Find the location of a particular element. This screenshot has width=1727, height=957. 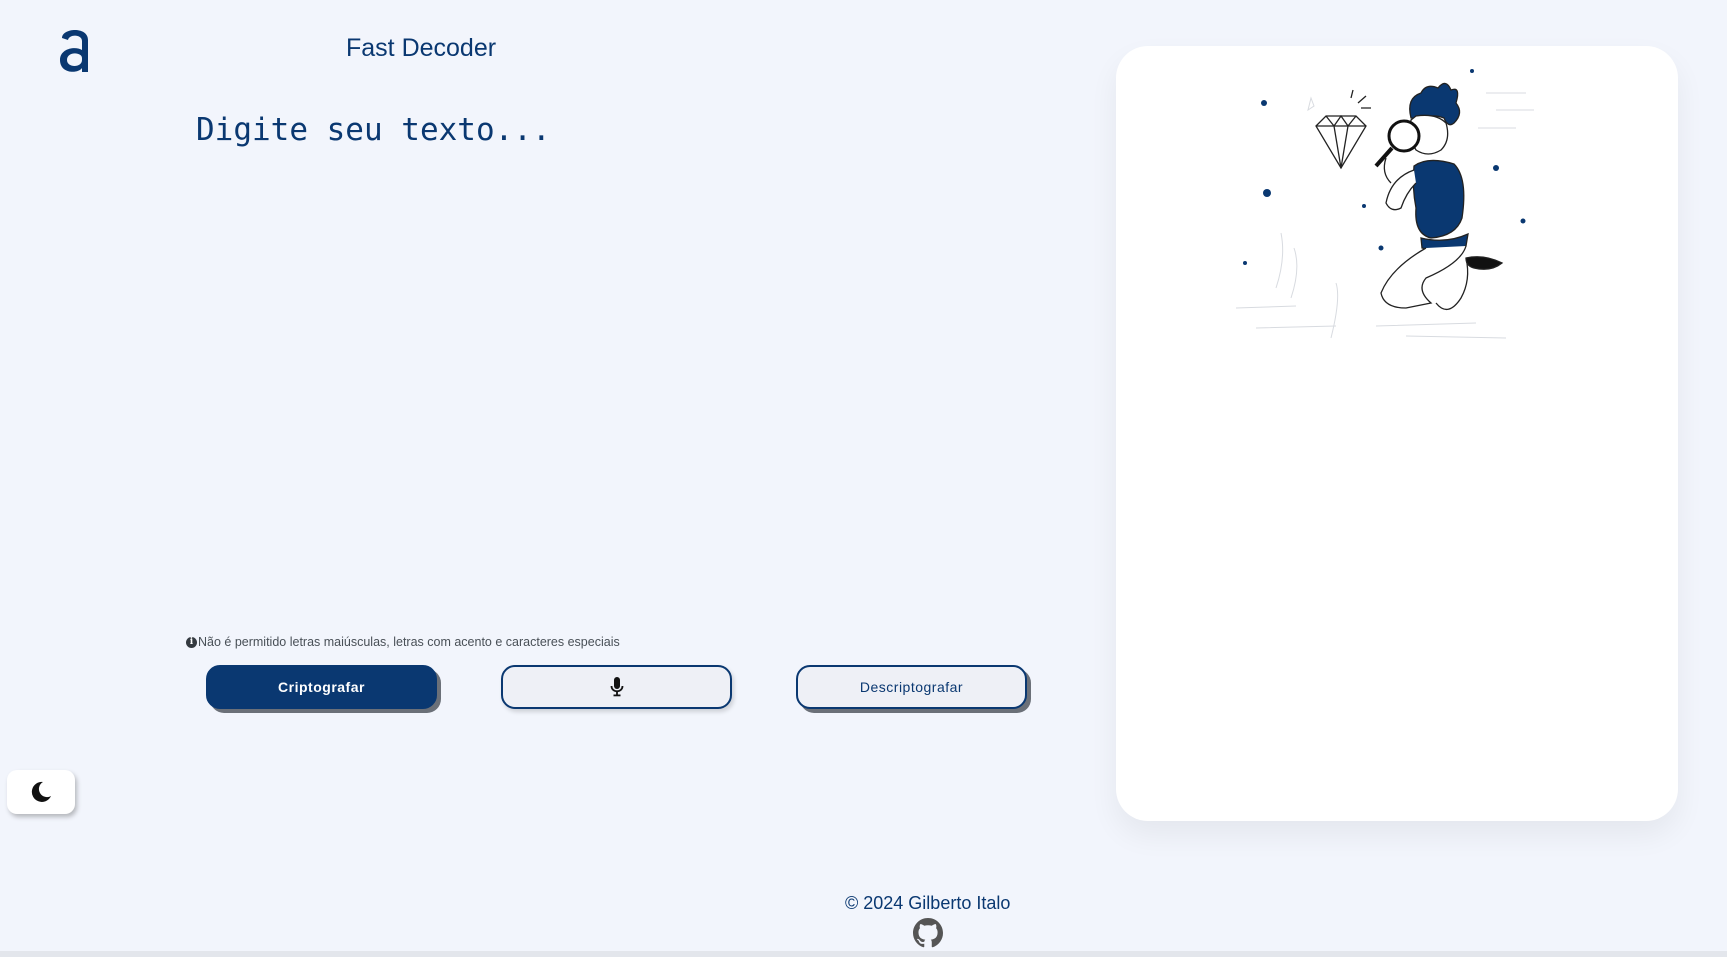

microphone-button is located at coordinates (616, 687).